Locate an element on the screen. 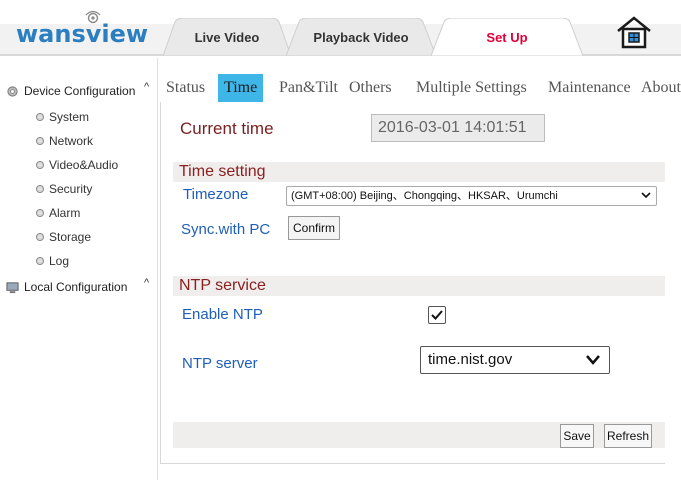  sync-with-pc-label: Sync.with PC is located at coordinates (226, 229).